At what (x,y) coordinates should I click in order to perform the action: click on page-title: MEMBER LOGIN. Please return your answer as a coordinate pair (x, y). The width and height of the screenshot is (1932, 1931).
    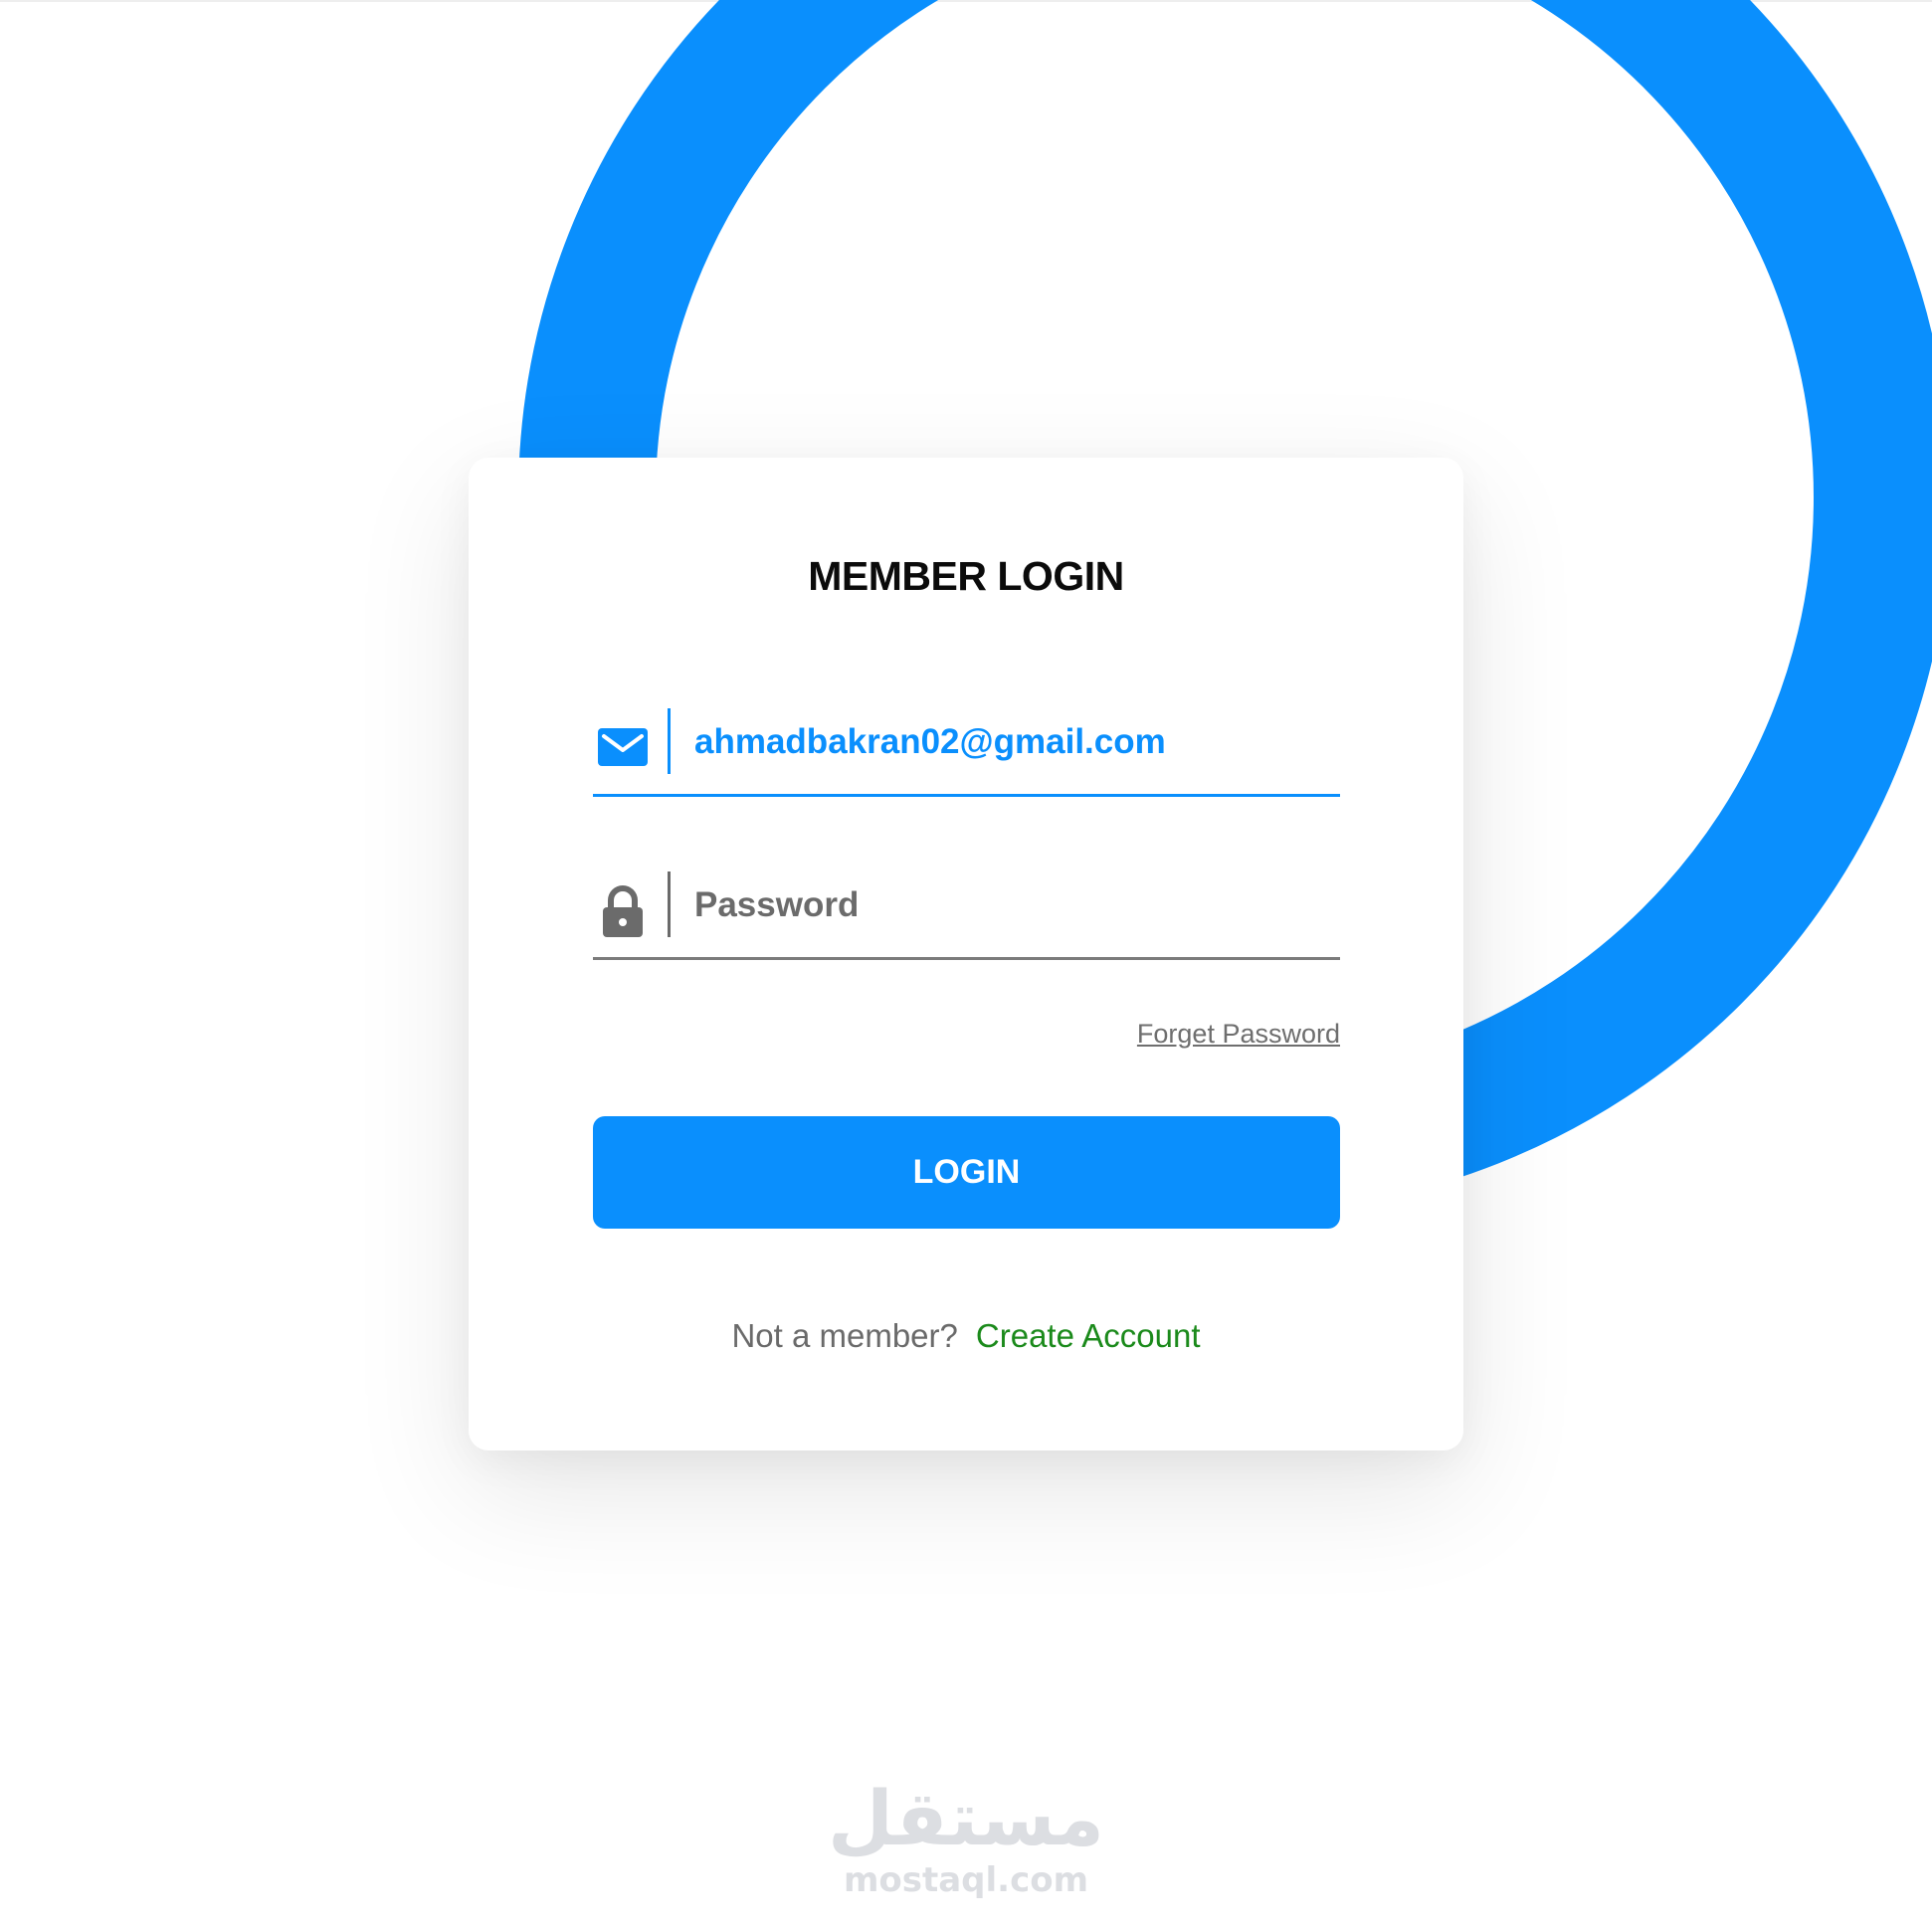
    Looking at the image, I should click on (966, 576).